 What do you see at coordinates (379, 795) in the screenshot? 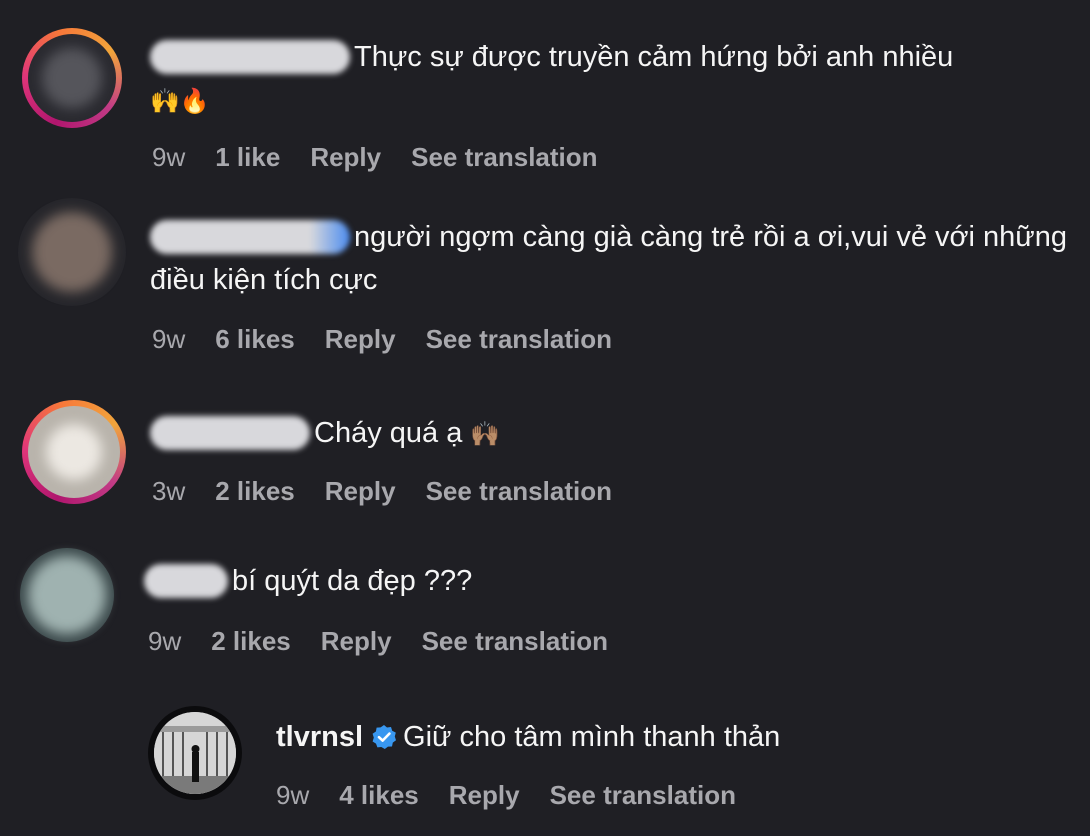
I see `likes-count: 4 likes` at bounding box center [379, 795].